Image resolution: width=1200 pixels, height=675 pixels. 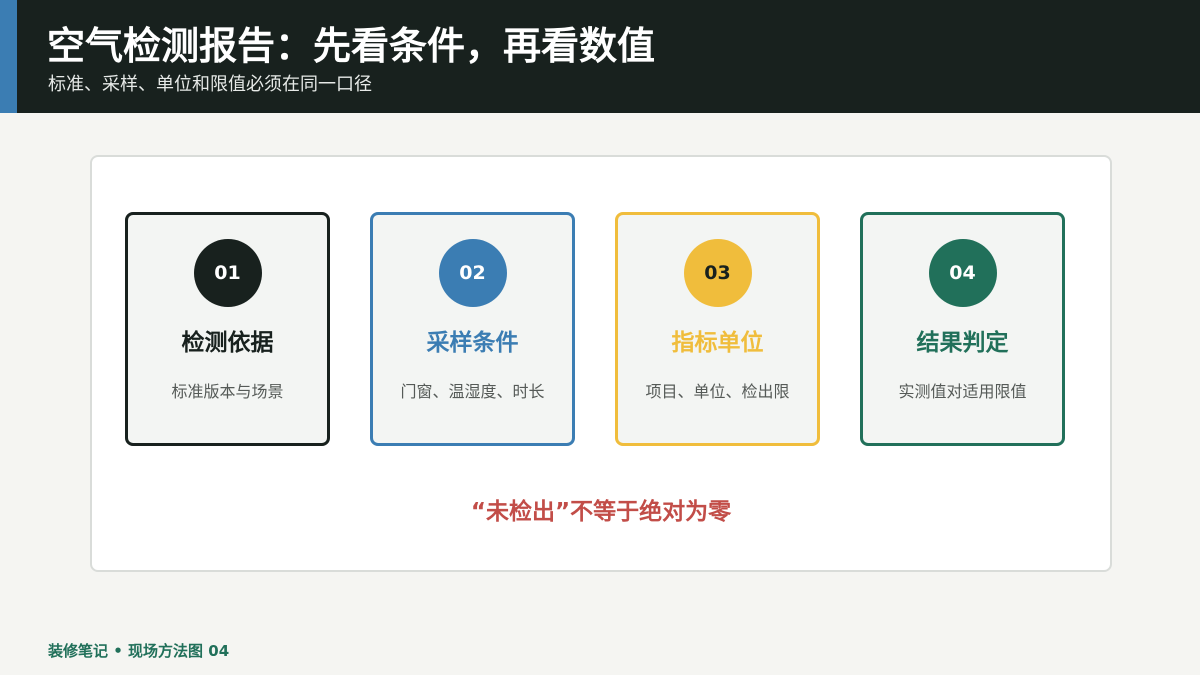 What do you see at coordinates (472, 391) in the screenshot?
I see `step-description: 门窗、温湿度、时长` at bounding box center [472, 391].